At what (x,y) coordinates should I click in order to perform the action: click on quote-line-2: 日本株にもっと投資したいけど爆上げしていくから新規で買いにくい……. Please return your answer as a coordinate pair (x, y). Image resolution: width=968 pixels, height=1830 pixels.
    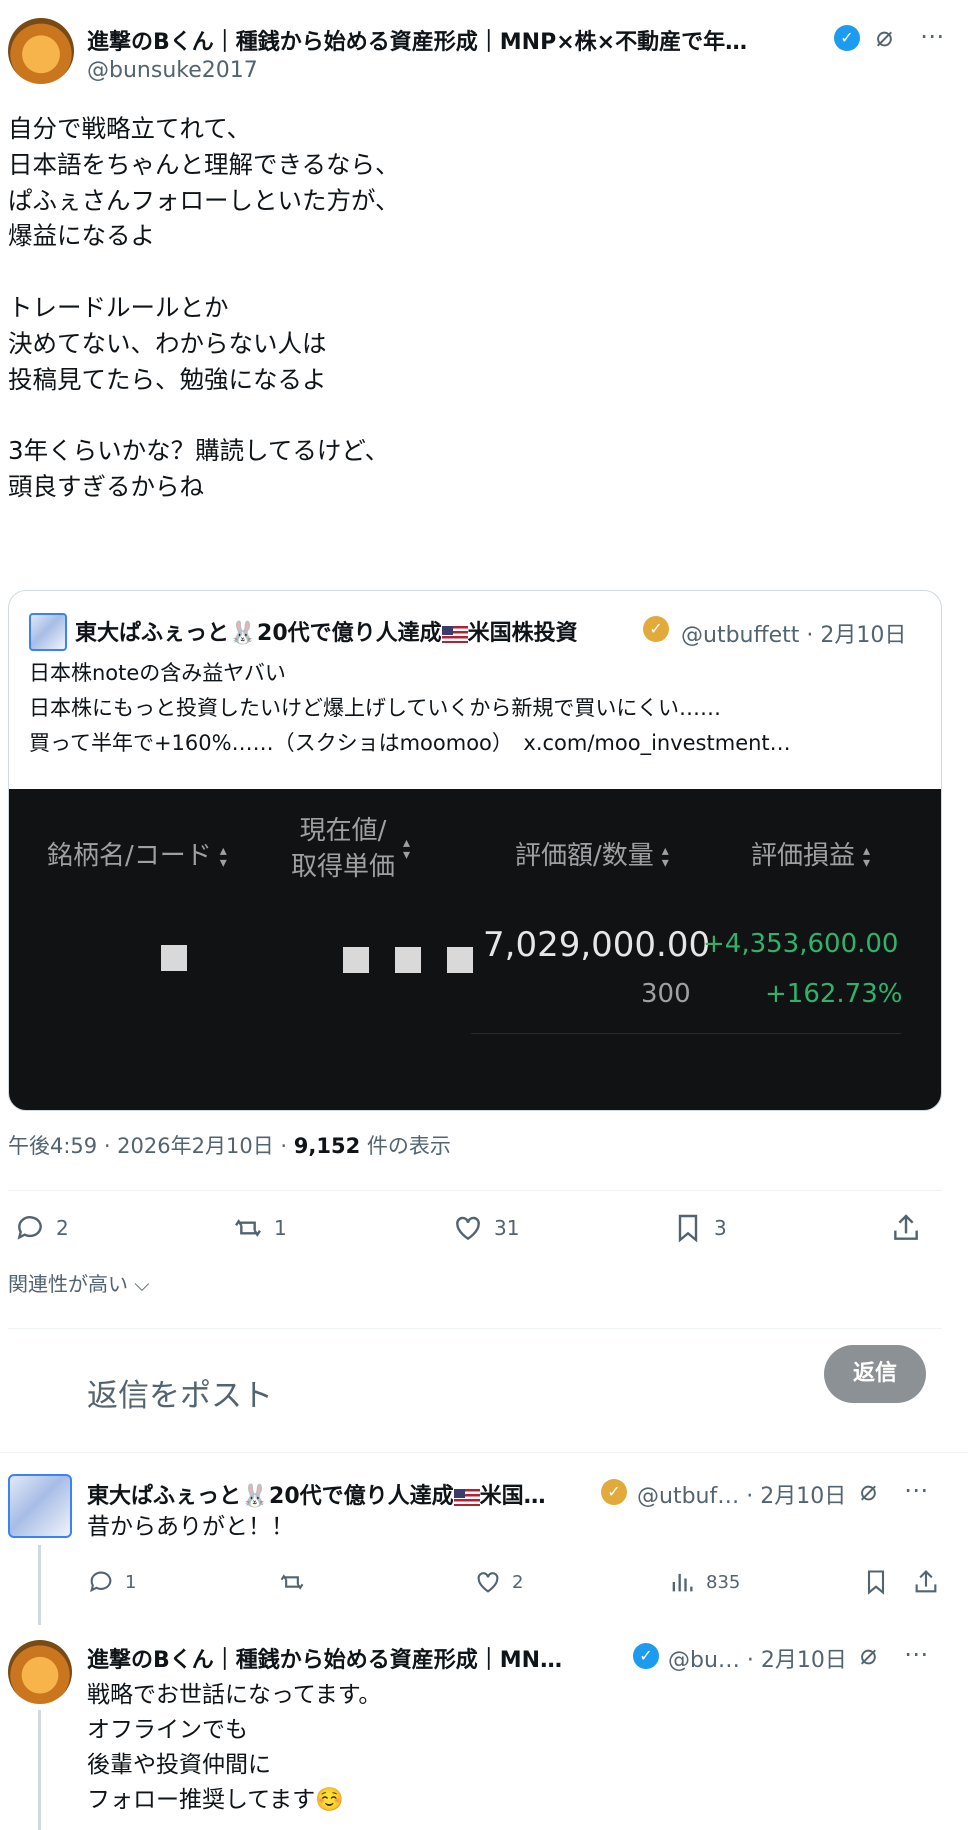
    Looking at the image, I should click on (375, 707).